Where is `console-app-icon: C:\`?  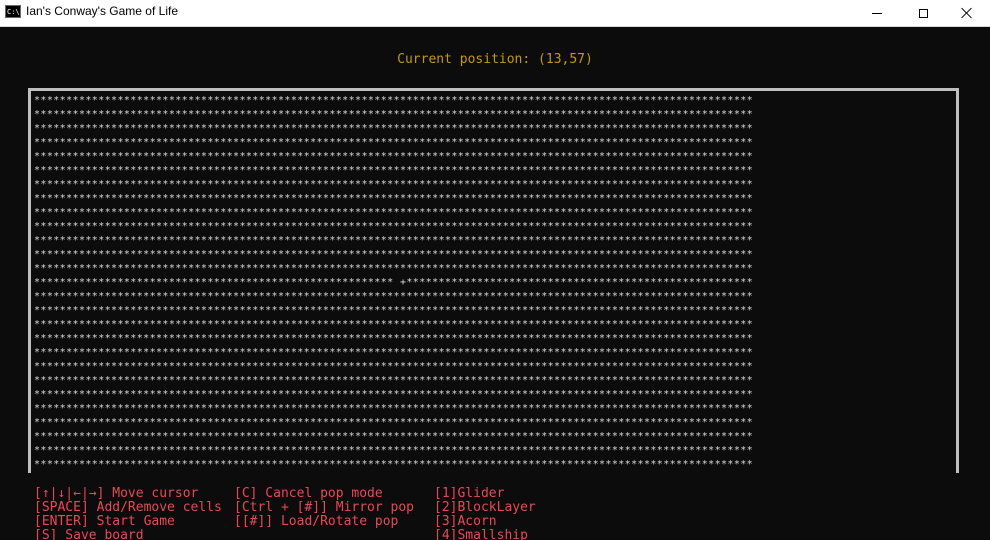 console-app-icon: C:\ is located at coordinates (13, 11).